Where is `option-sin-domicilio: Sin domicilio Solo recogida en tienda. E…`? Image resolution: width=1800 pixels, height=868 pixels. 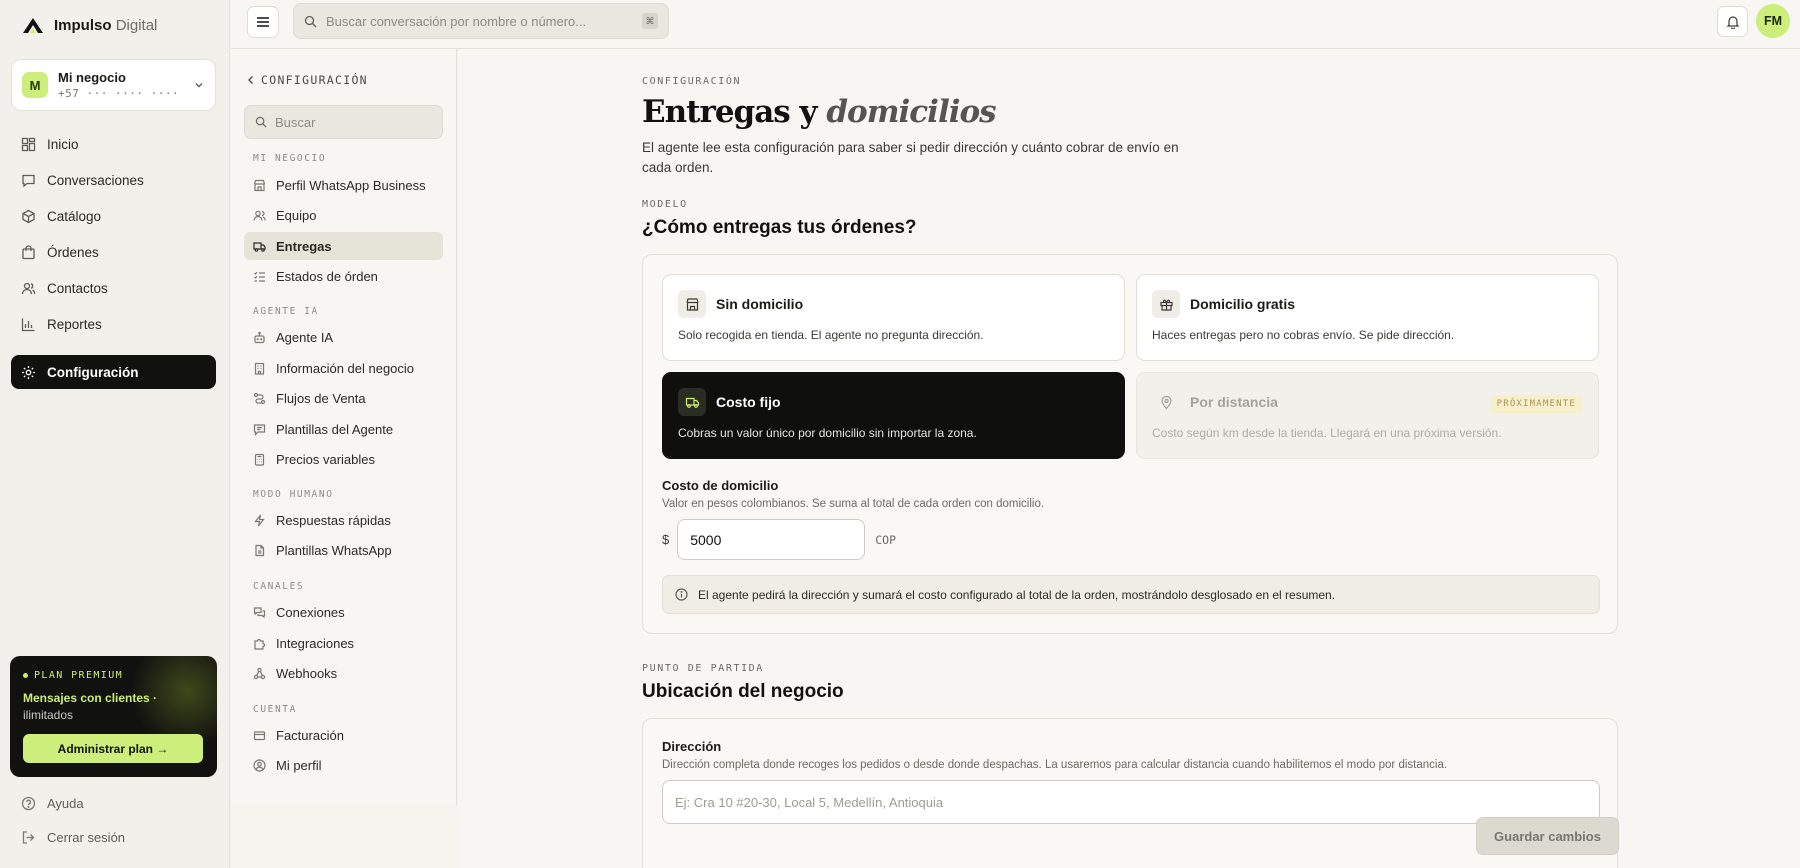
option-sin-domicilio: Sin domicilio Solo recogida en tienda. E… is located at coordinates (893, 317).